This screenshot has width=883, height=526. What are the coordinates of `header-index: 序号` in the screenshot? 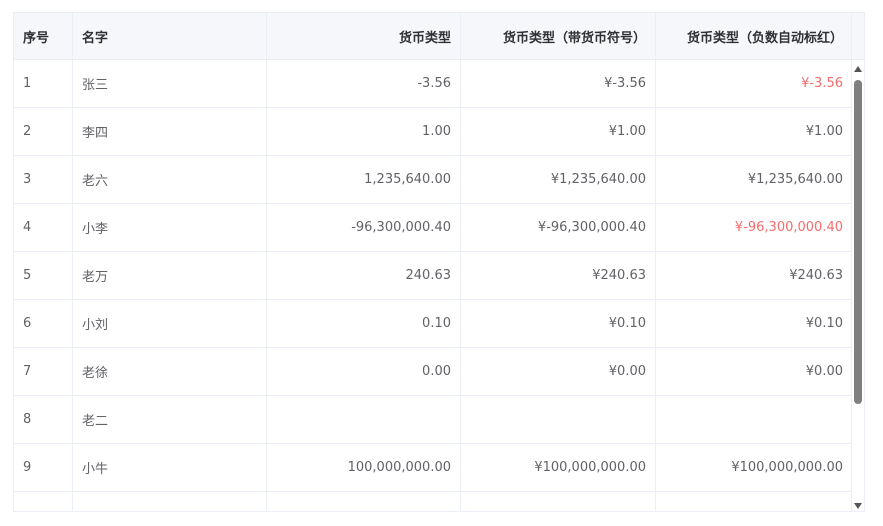 It's located at (43, 36).